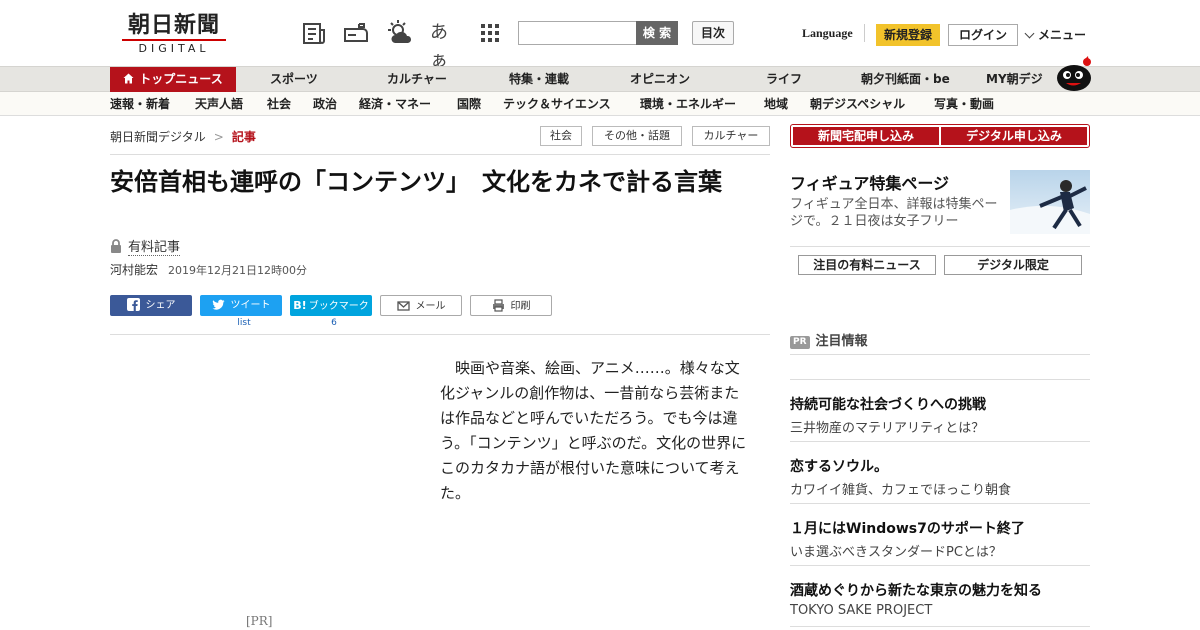  Describe the element at coordinates (331, 305) in the screenshot. I see `hatena-bookmark-button: B! ブックマーク` at that location.